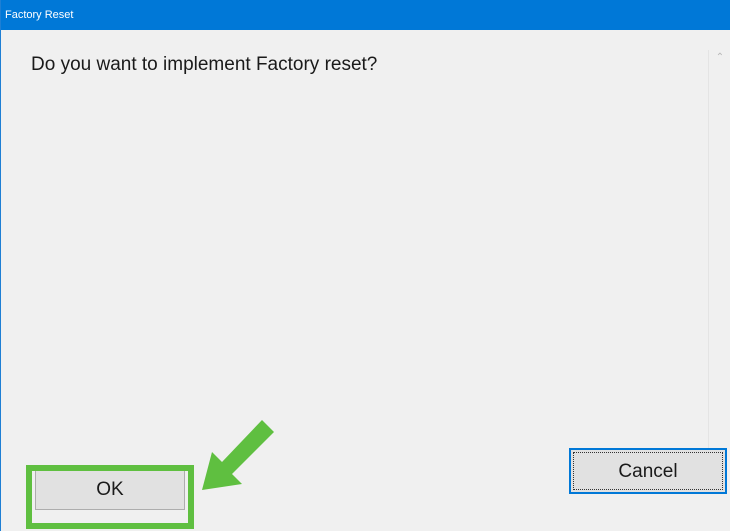  Describe the element at coordinates (110, 489) in the screenshot. I see `ok-button: OK` at that location.